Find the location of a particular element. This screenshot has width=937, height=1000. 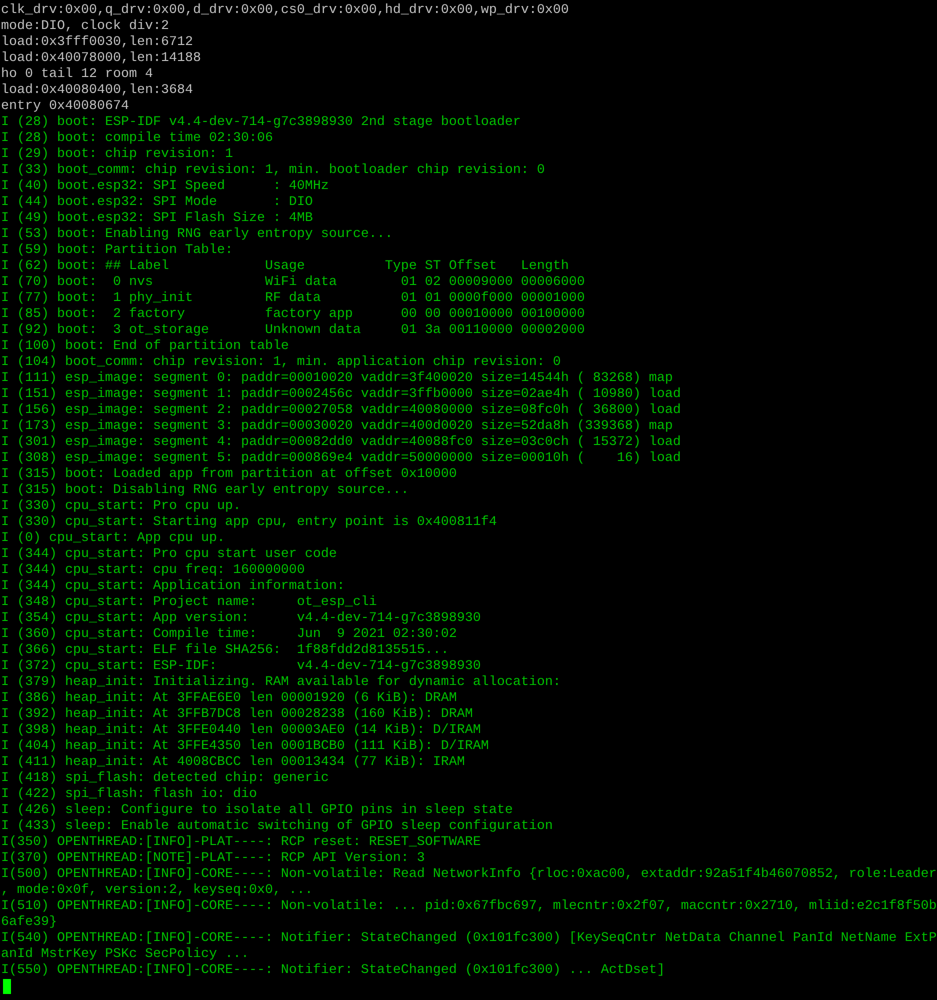

log-line: clk_drv:0x00,q_drv:0x00,d_drv:0x00,cs0_drv:0x00,hd_drv:0x00,wp_drv:0x00 is located at coordinates (285, 11).